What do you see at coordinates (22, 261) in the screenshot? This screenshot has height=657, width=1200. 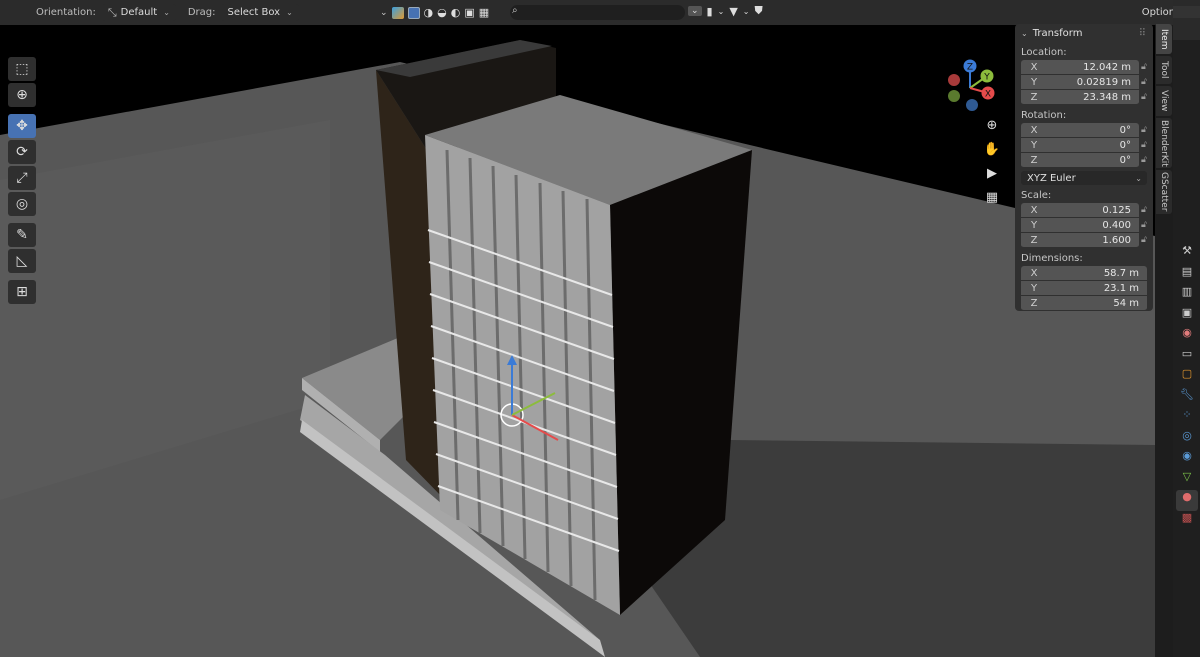 I see `measure-tool-button: ◺` at bounding box center [22, 261].